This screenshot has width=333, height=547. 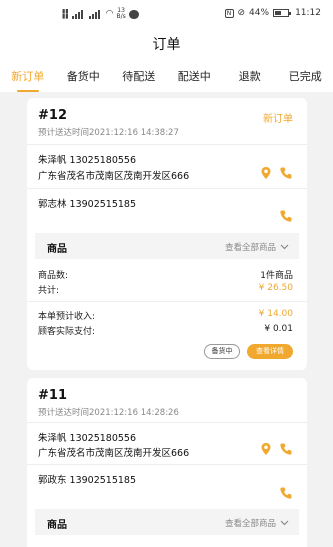 I want to click on tab-preparing: 备货中, so click(x=84, y=77).